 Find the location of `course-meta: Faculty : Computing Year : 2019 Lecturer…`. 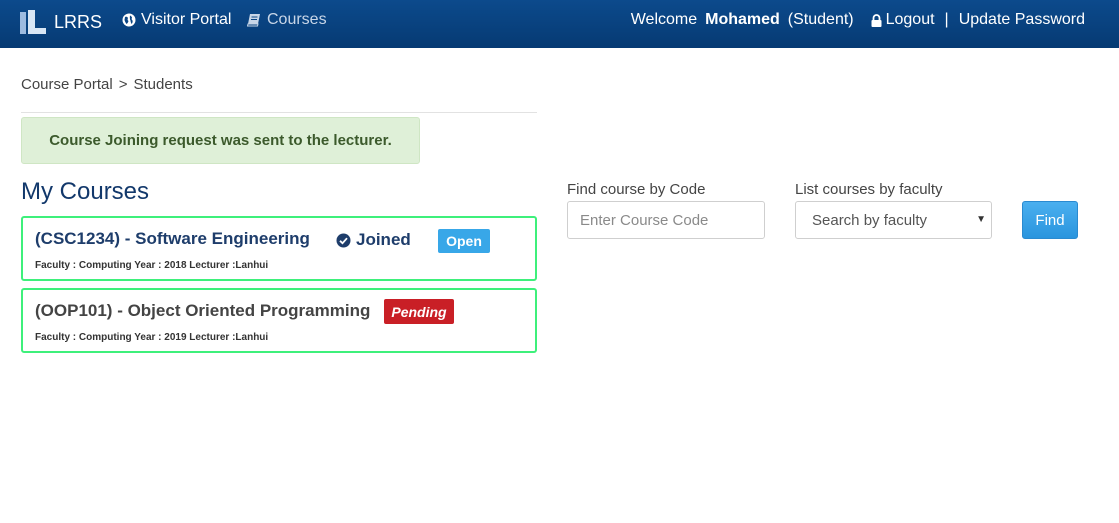

course-meta: Faculty : Computing Year : 2019 Lecturer… is located at coordinates (152, 337).